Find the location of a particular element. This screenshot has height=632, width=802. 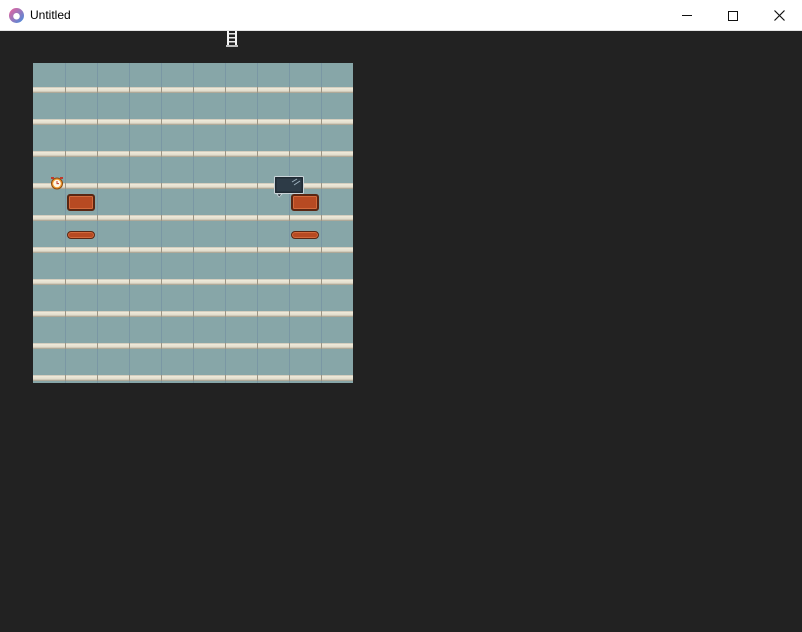

close-icon is located at coordinates (779, 15).